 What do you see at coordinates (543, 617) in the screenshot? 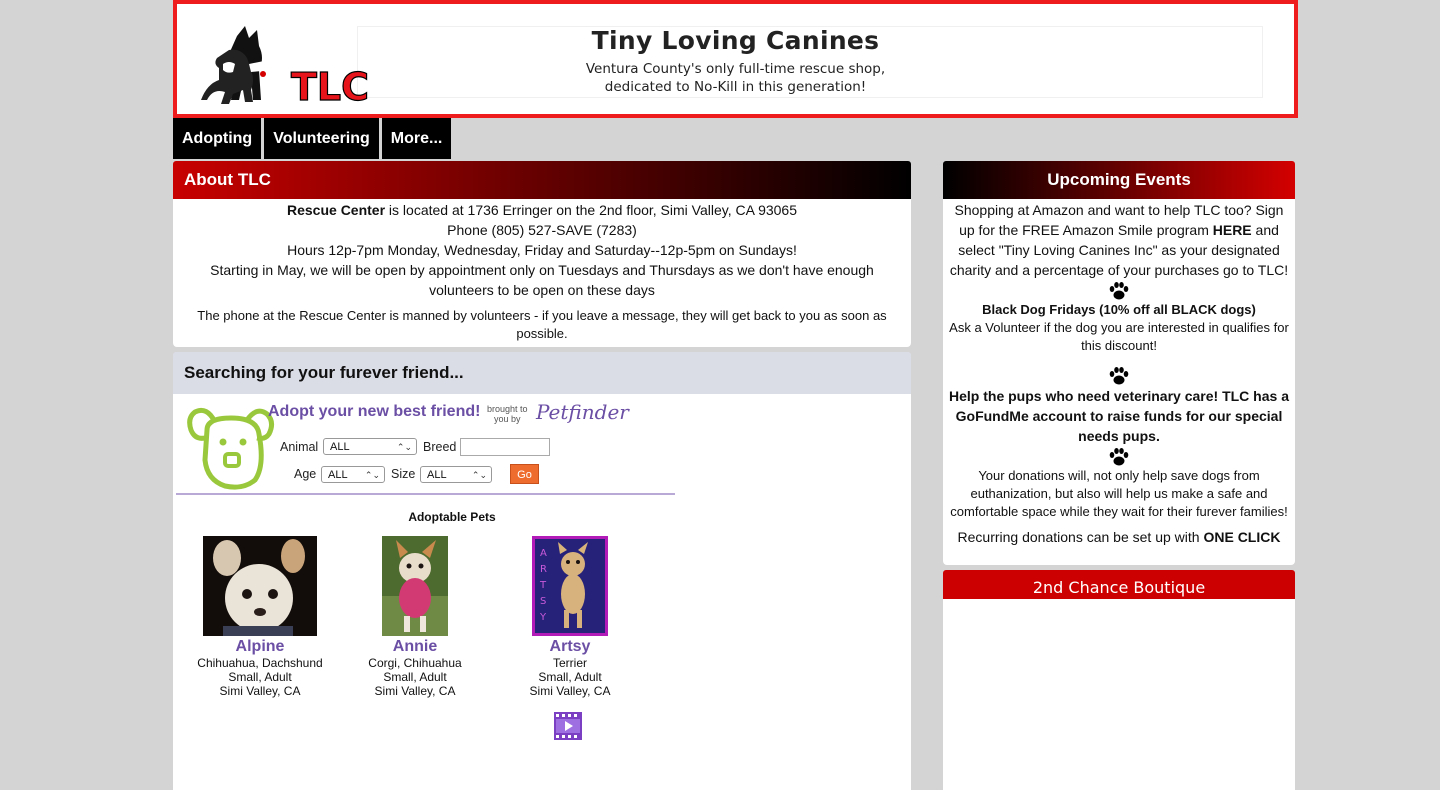
I see `svg-text: Y` at bounding box center [543, 617].